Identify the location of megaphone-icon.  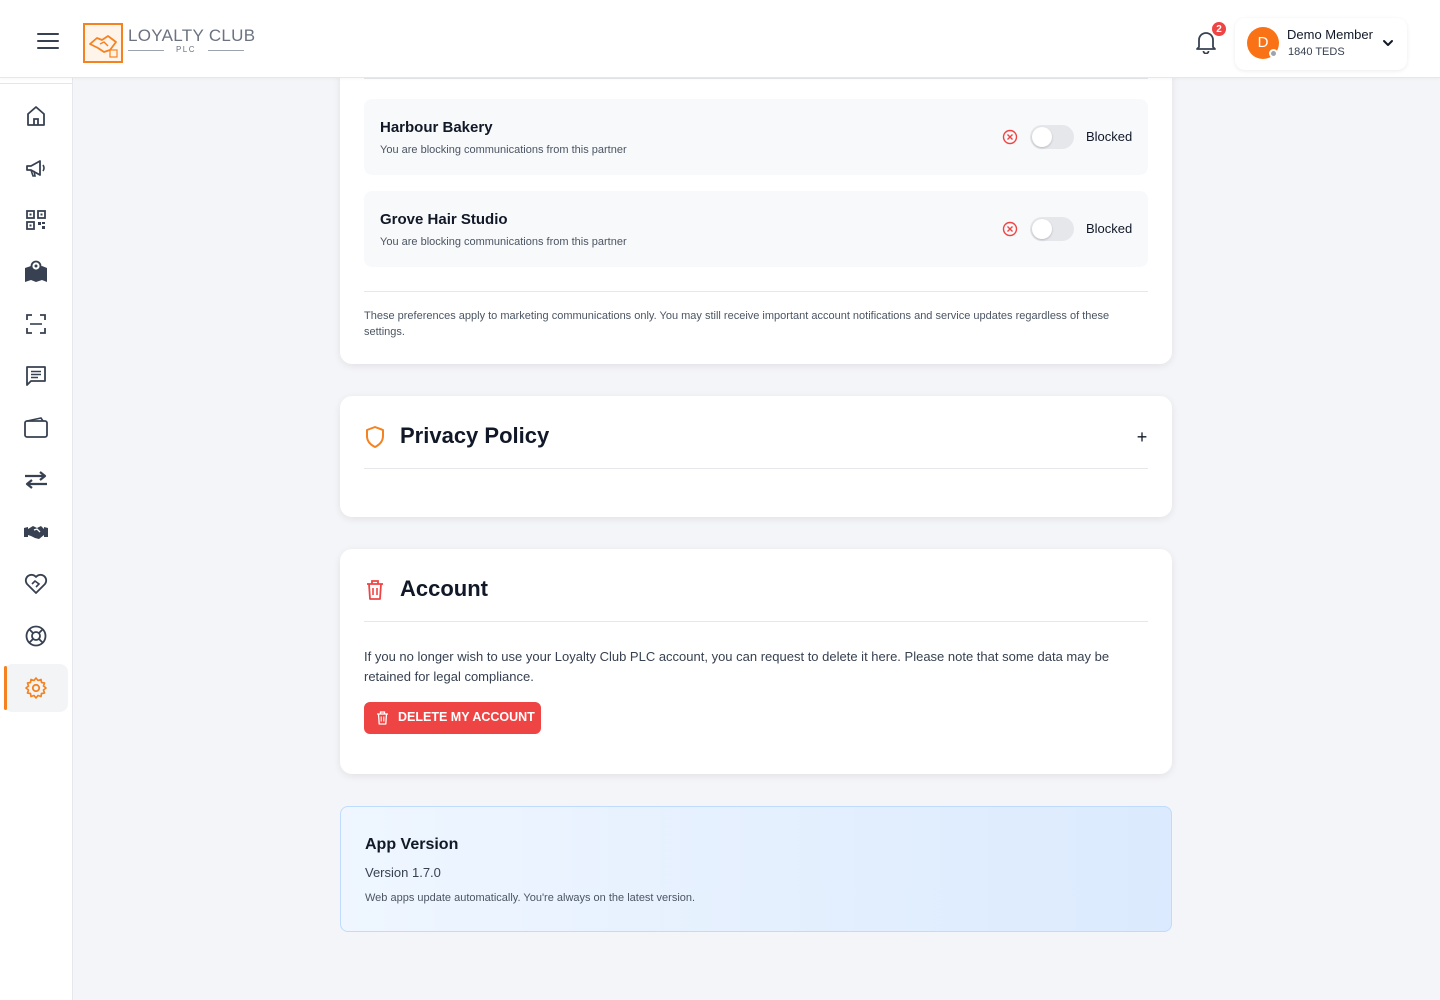
(35, 168).